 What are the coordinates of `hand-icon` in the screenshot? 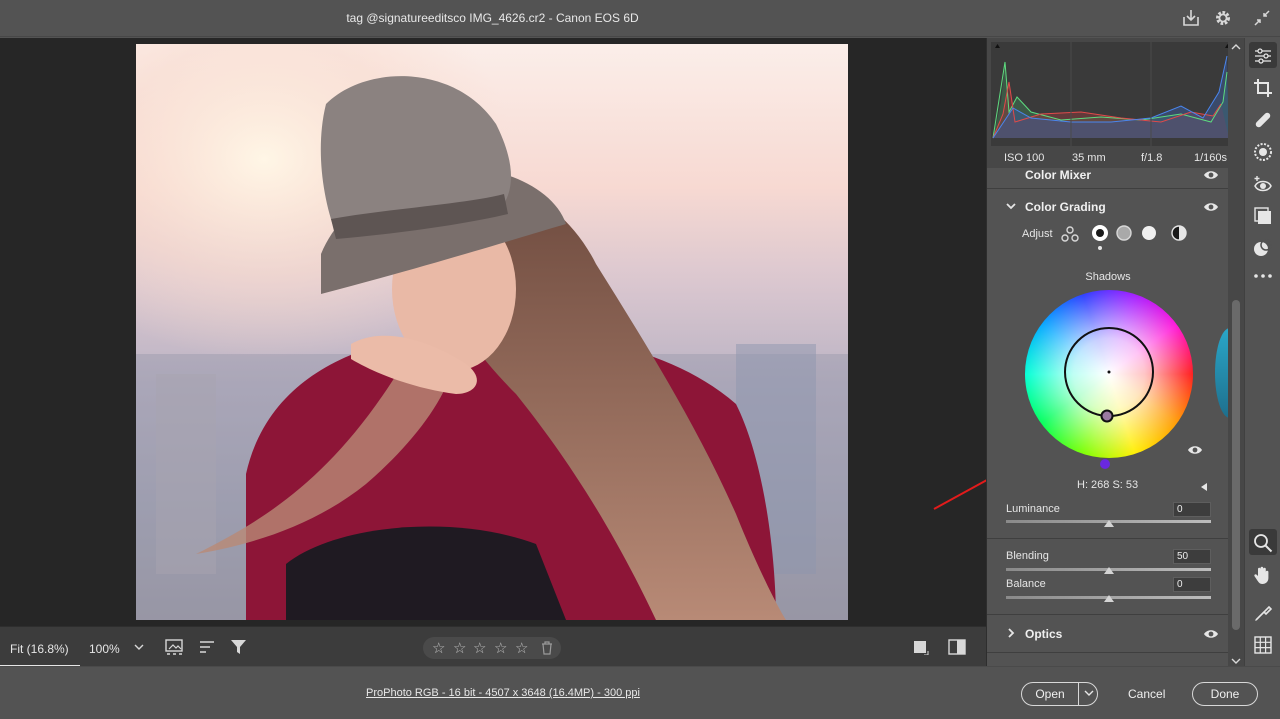 It's located at (1263, 575).